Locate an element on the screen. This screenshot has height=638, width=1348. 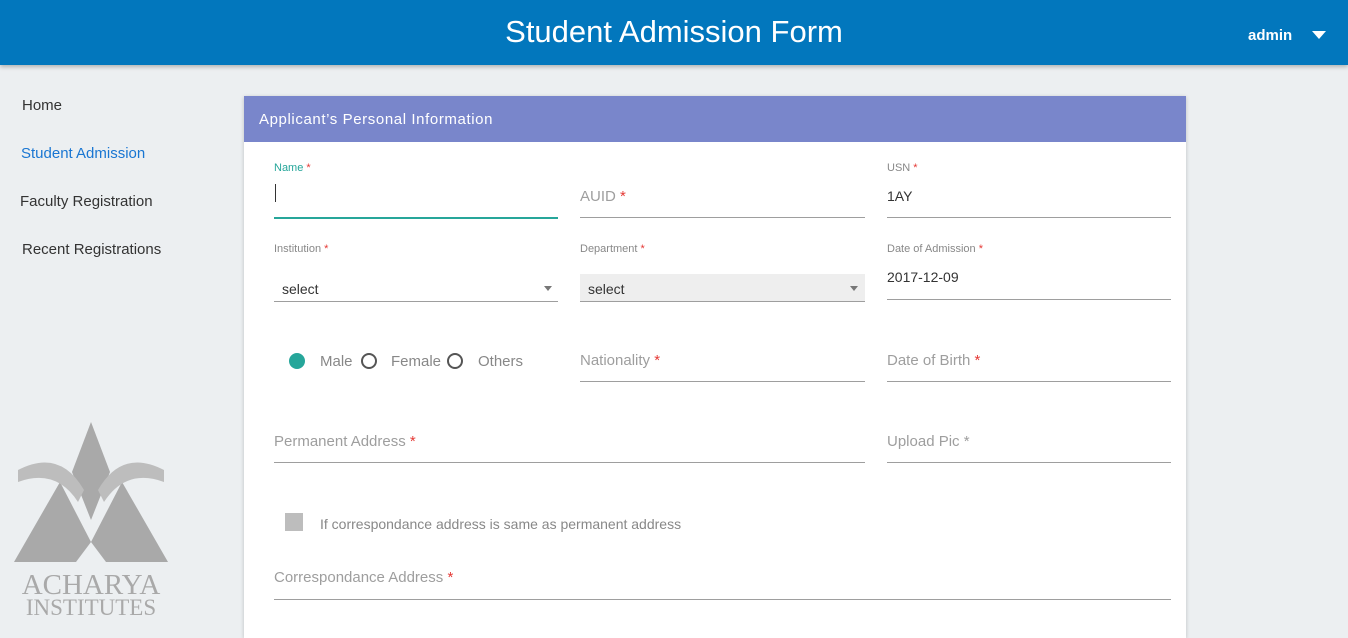
auid-field: AUID * is located at coordinates (722, 191).